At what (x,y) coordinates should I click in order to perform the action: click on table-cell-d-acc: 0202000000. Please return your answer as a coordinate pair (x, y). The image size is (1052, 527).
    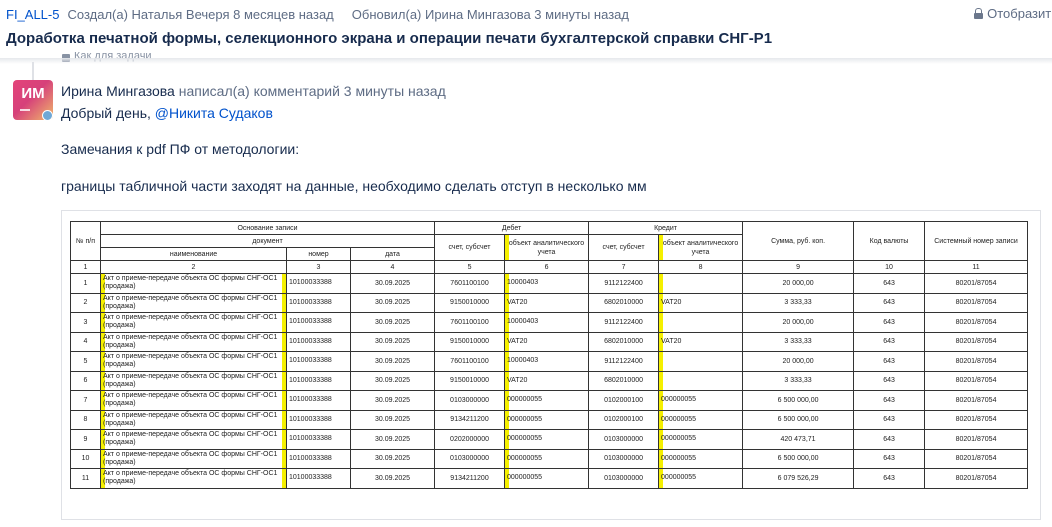
    Looking at the image, I should click on (470, 439).